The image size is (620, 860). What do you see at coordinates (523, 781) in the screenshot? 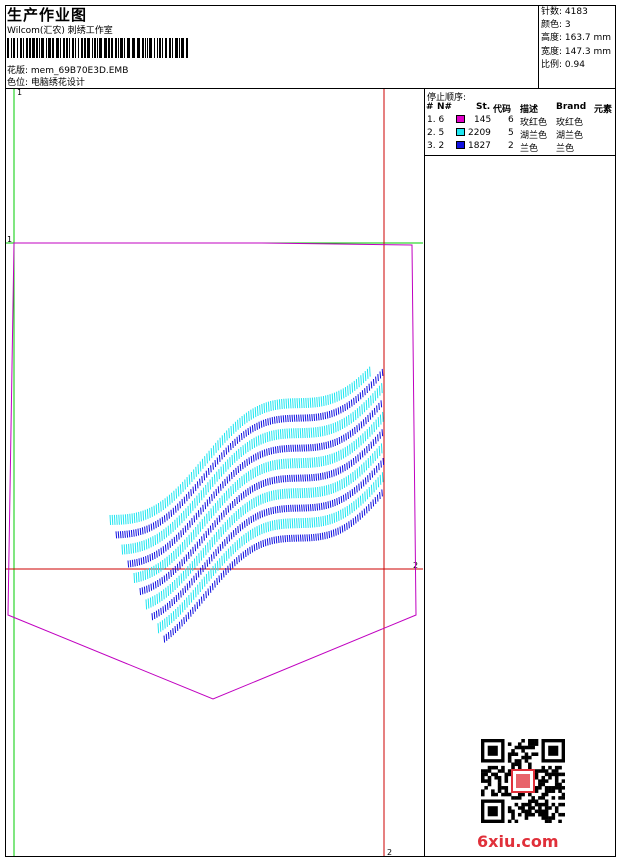
I see `qr-code-icon` at bounding box center [523, 781].